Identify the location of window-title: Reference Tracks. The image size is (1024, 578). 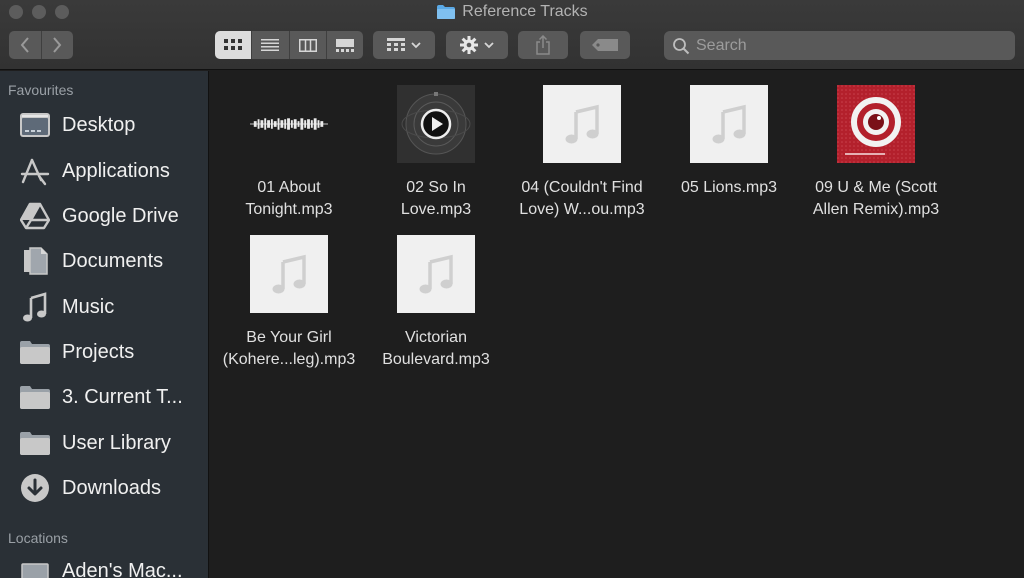
(512, 12).